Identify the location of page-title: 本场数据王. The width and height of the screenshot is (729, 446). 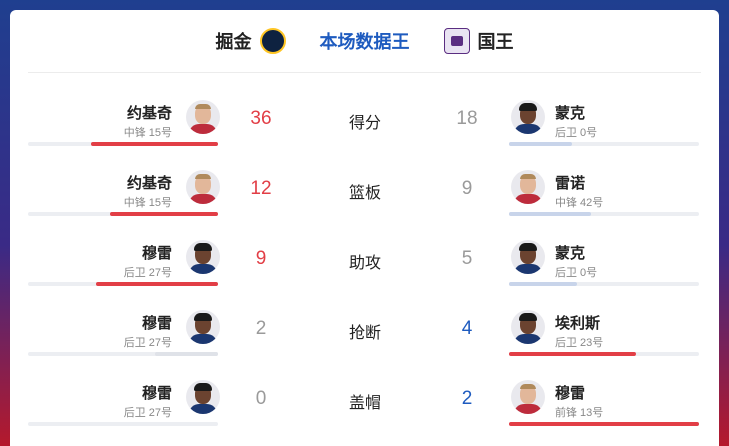
(364, 42).